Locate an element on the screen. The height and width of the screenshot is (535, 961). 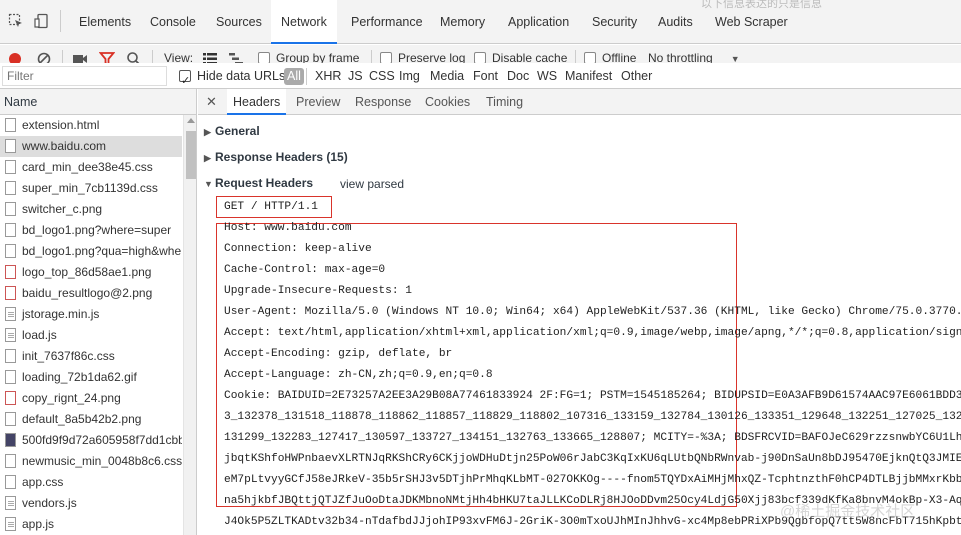
request-name: bd_logo1.png?where=super is located at coordinates (97, 230).